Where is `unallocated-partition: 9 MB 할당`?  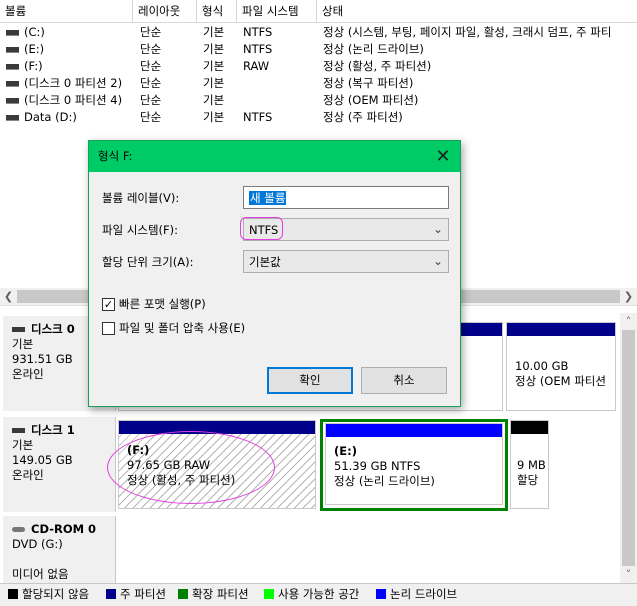 unallocated-partition: 9 MB 할당 is located at coordinates (529, 464).